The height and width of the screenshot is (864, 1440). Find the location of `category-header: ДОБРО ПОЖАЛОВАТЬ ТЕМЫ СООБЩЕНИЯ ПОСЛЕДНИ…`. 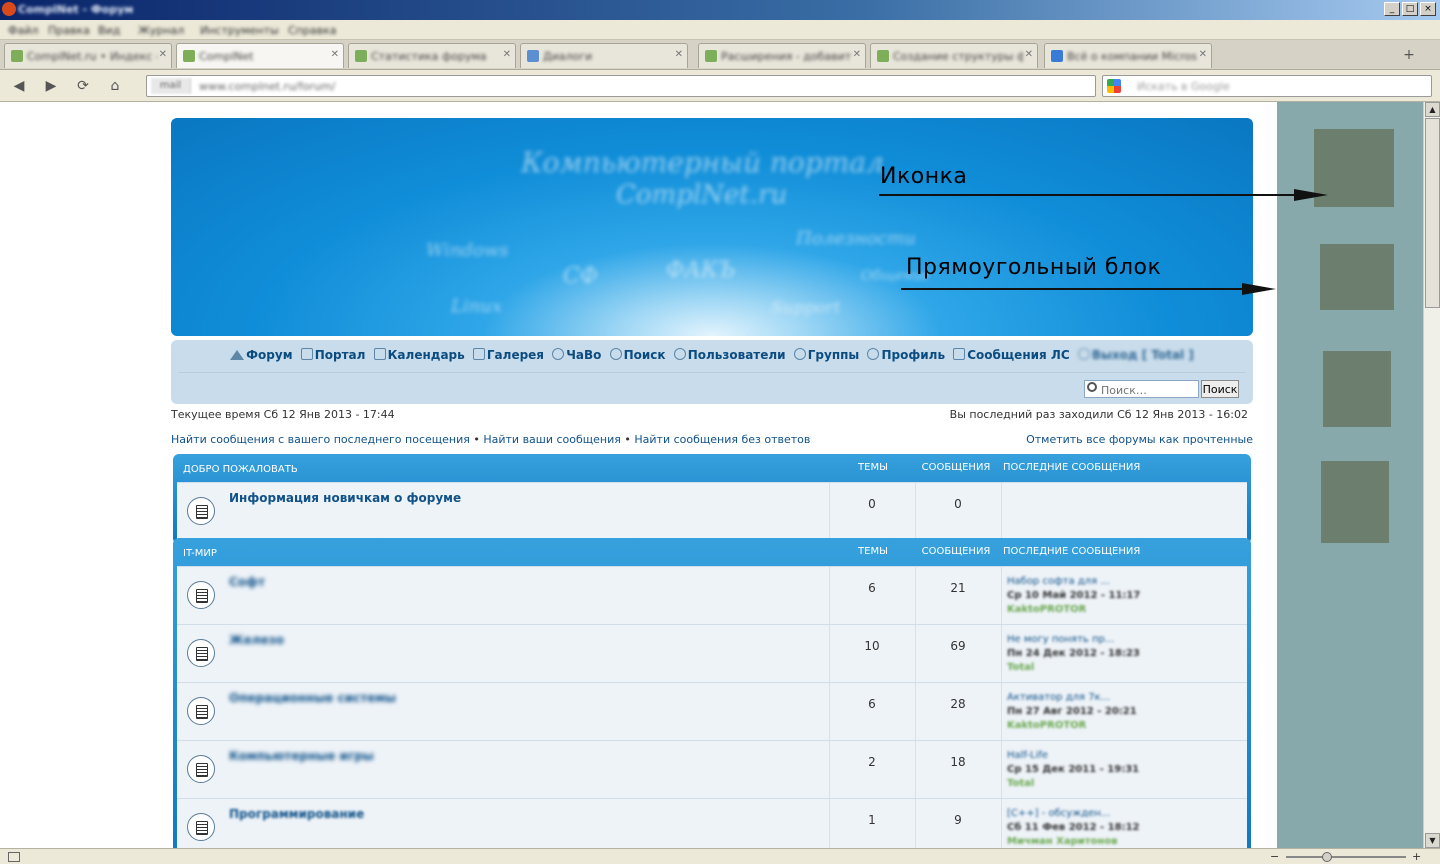

category-header: ДОБРО ПОЖАЛОВАТЬ ТЕМЫ СООБЩЕНИЯ ПОСЛЕДНИ… is located at coordinates (712, 468).